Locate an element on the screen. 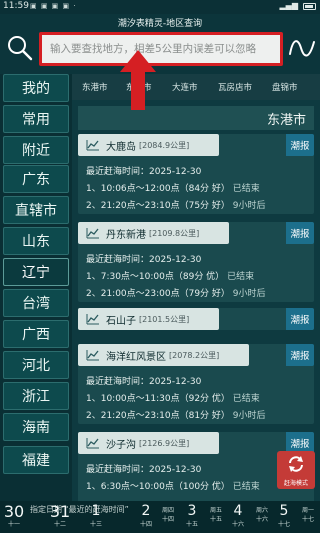 The image size is (320, 533). spot-name: 沙子沟 is located at coordinates (121, 445).